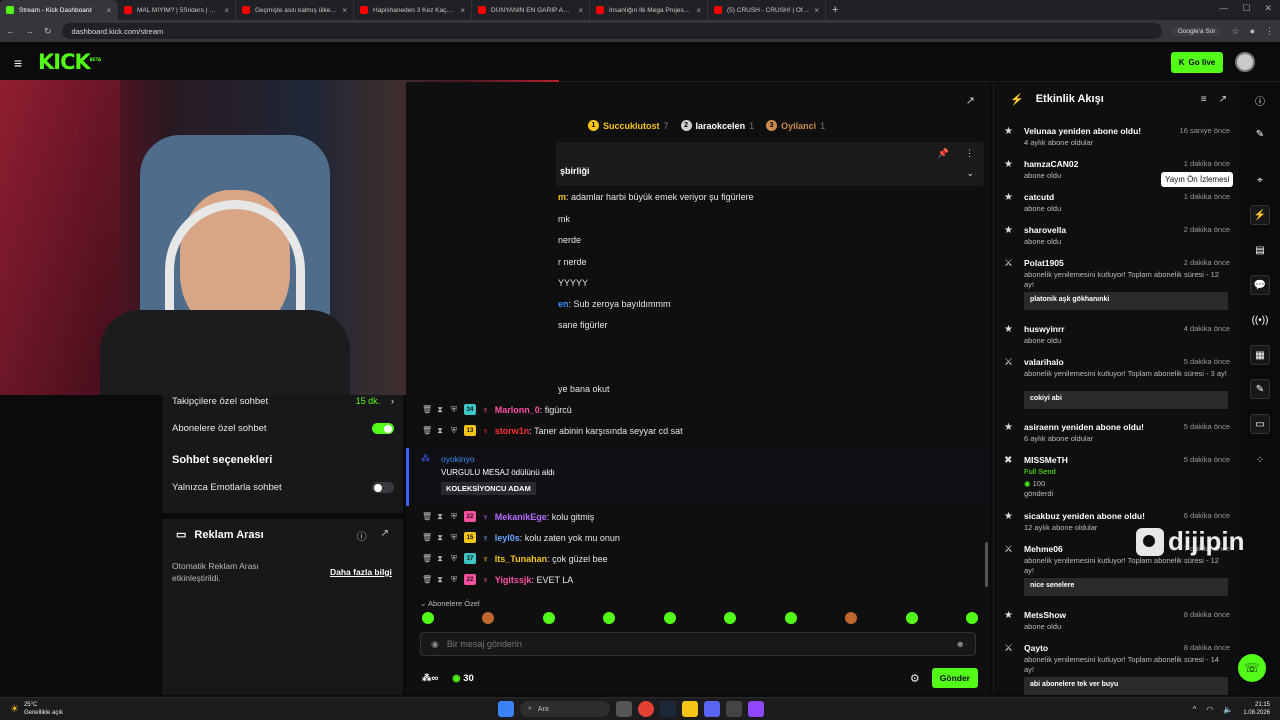 This screenshot has height=720, width=1280. Describe the element at coordinates (565, 709) in the screenshot. I see `taskbar-search: ⌕ Ara` at that location.